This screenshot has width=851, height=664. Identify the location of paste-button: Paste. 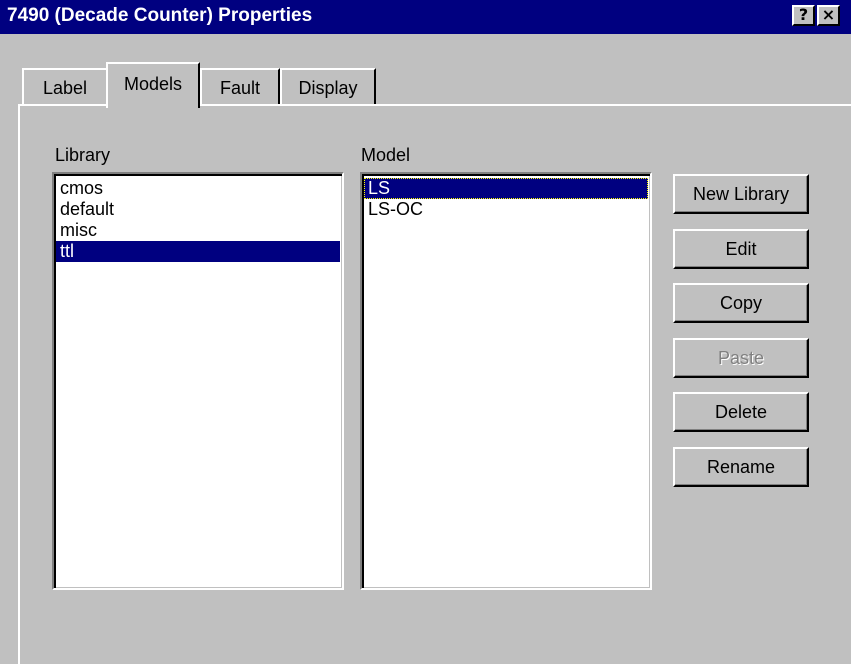
(741, 358).